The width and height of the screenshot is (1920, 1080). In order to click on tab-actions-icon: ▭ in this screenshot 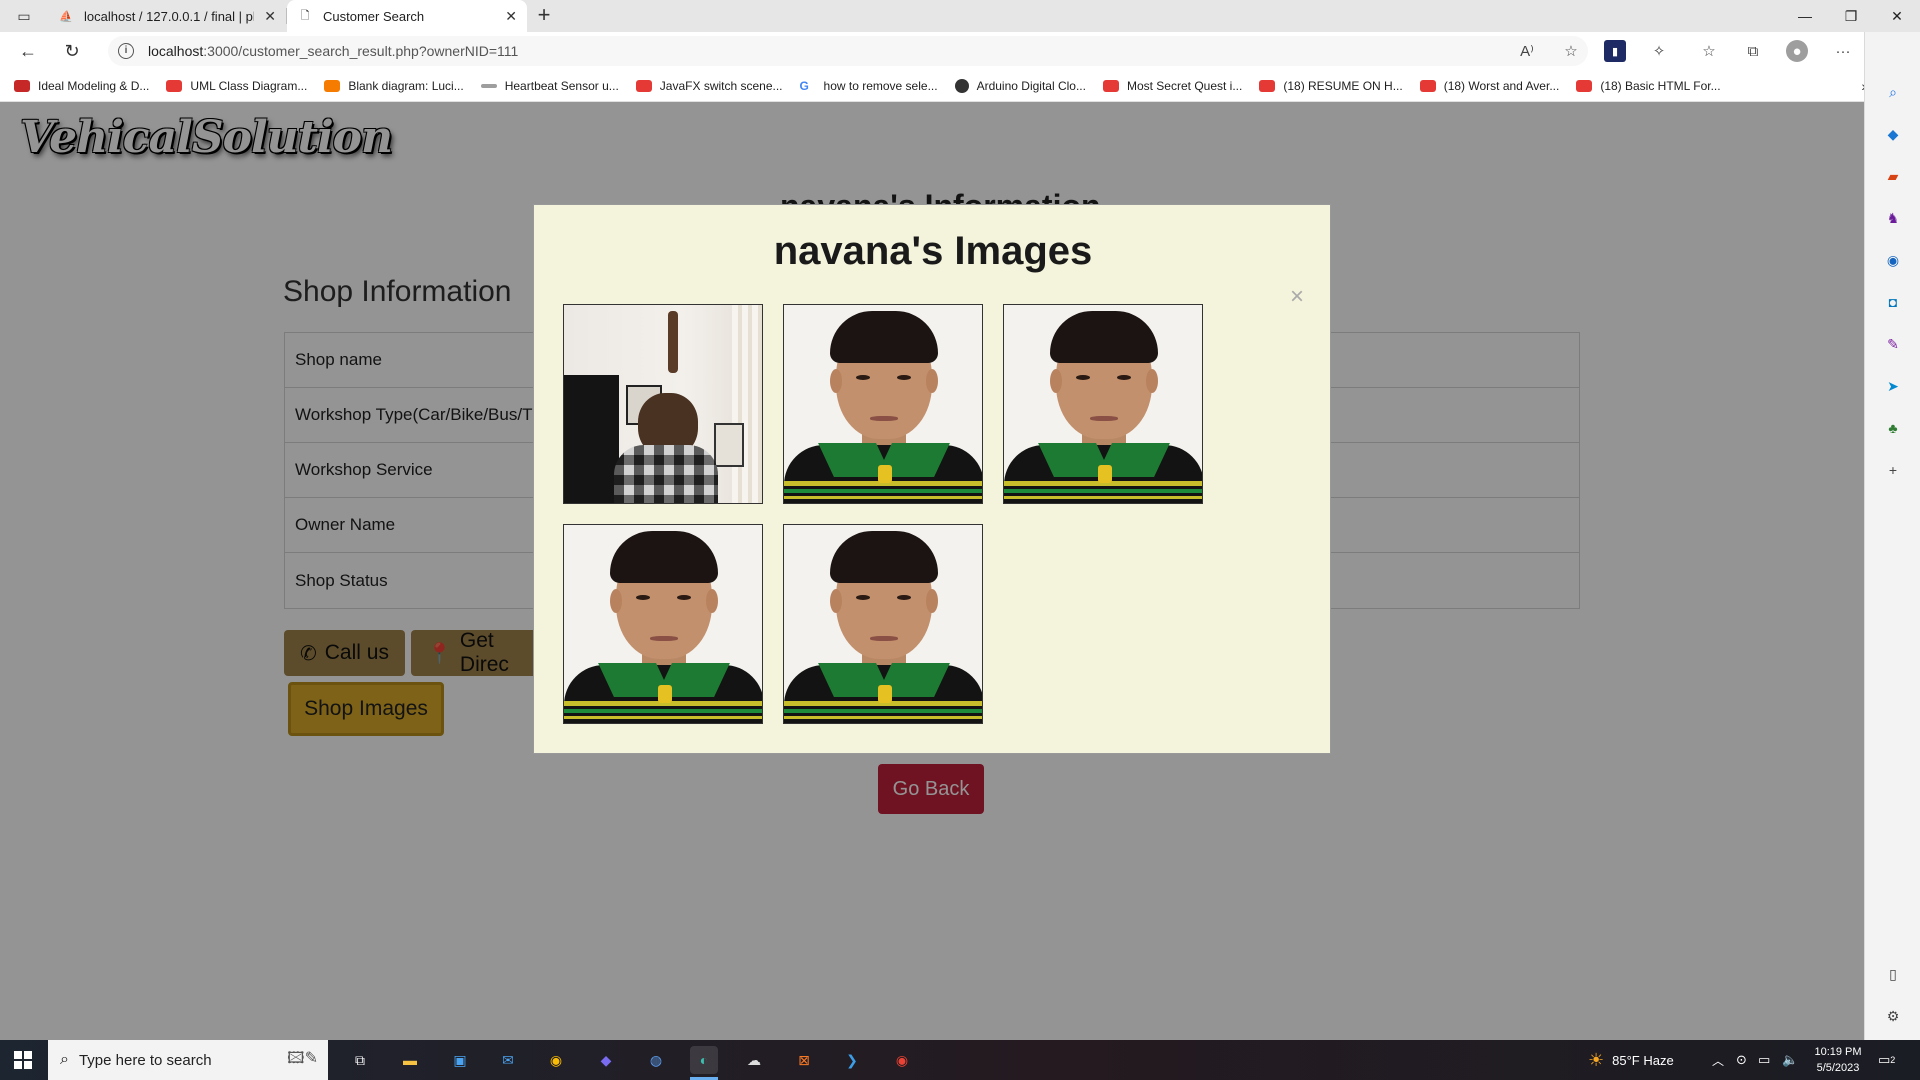, I will do `click(24, 16)`.